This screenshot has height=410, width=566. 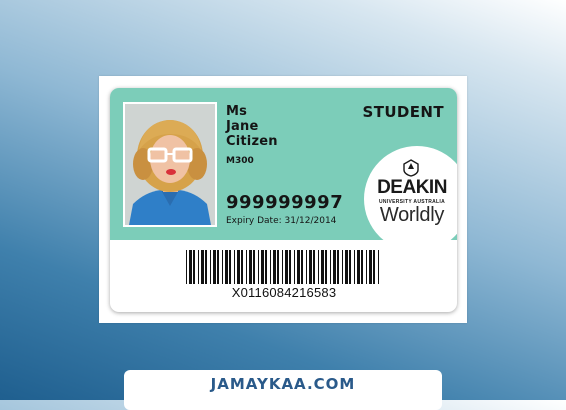 I want to click on student-photo, so click(x=170, y=164).